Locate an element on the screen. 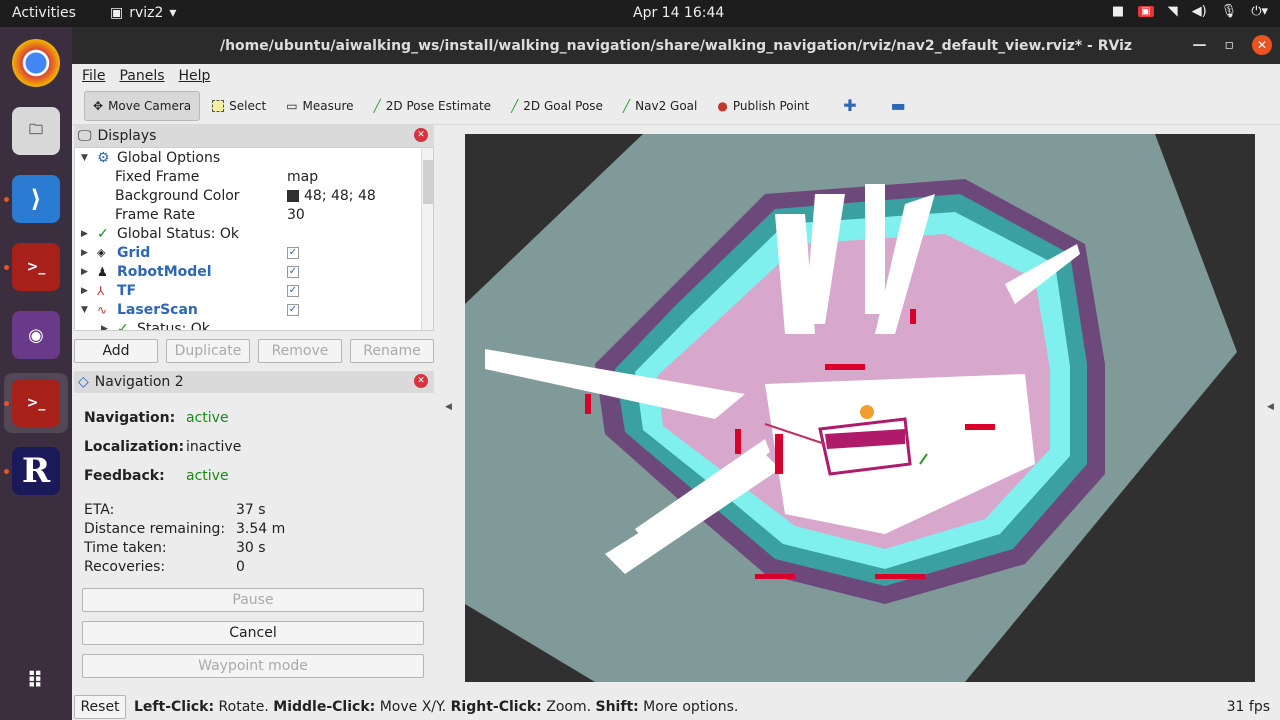 The height and width of the screenshot is (720, 1280). add-button: Add is located at coordinates (116, 351).